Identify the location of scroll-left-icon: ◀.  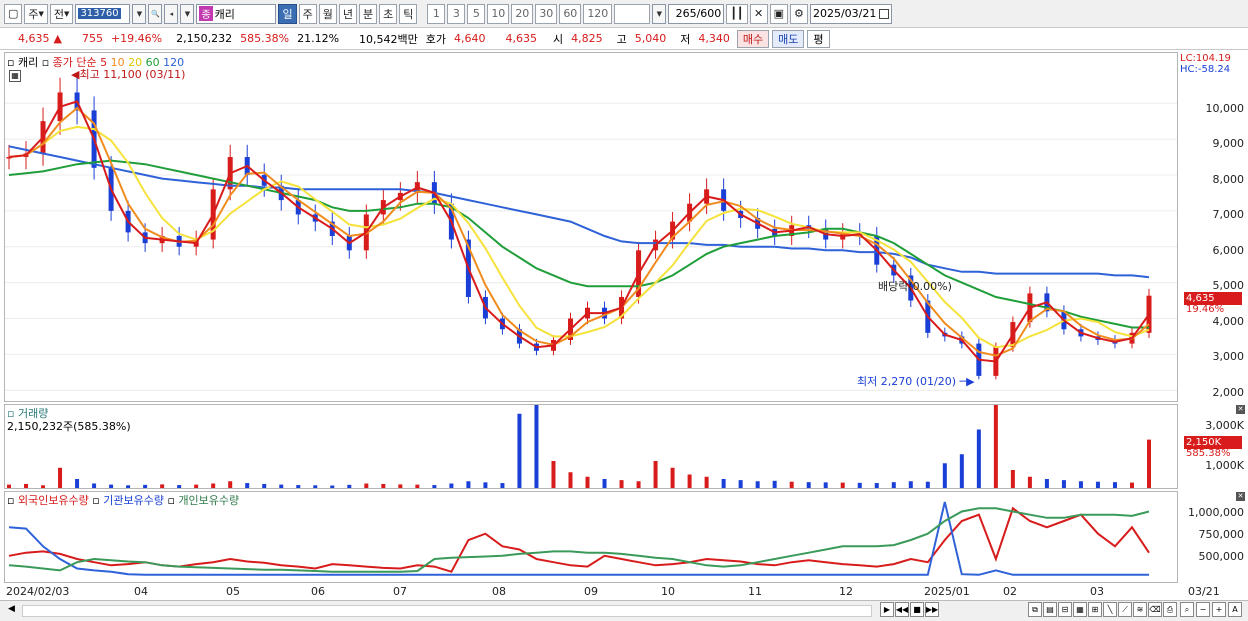
(11, 609).